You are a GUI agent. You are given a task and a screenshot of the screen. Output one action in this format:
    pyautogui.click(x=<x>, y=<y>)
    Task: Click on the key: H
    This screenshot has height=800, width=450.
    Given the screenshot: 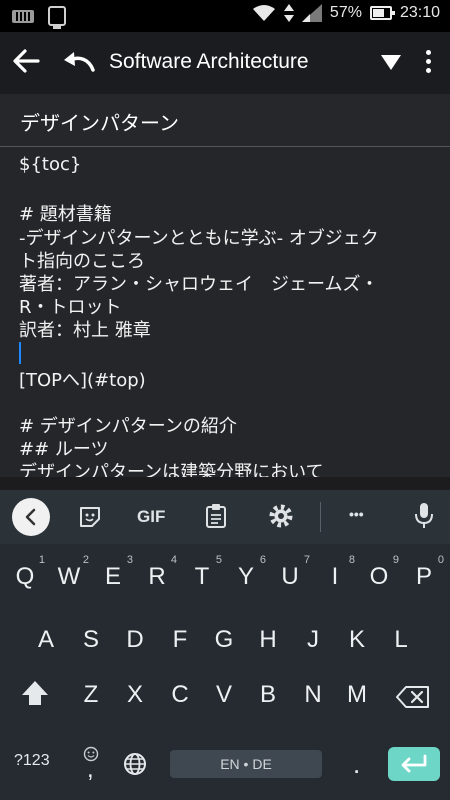 What is the action you would take?
    pyautogui.click(x=268, y=640)
    